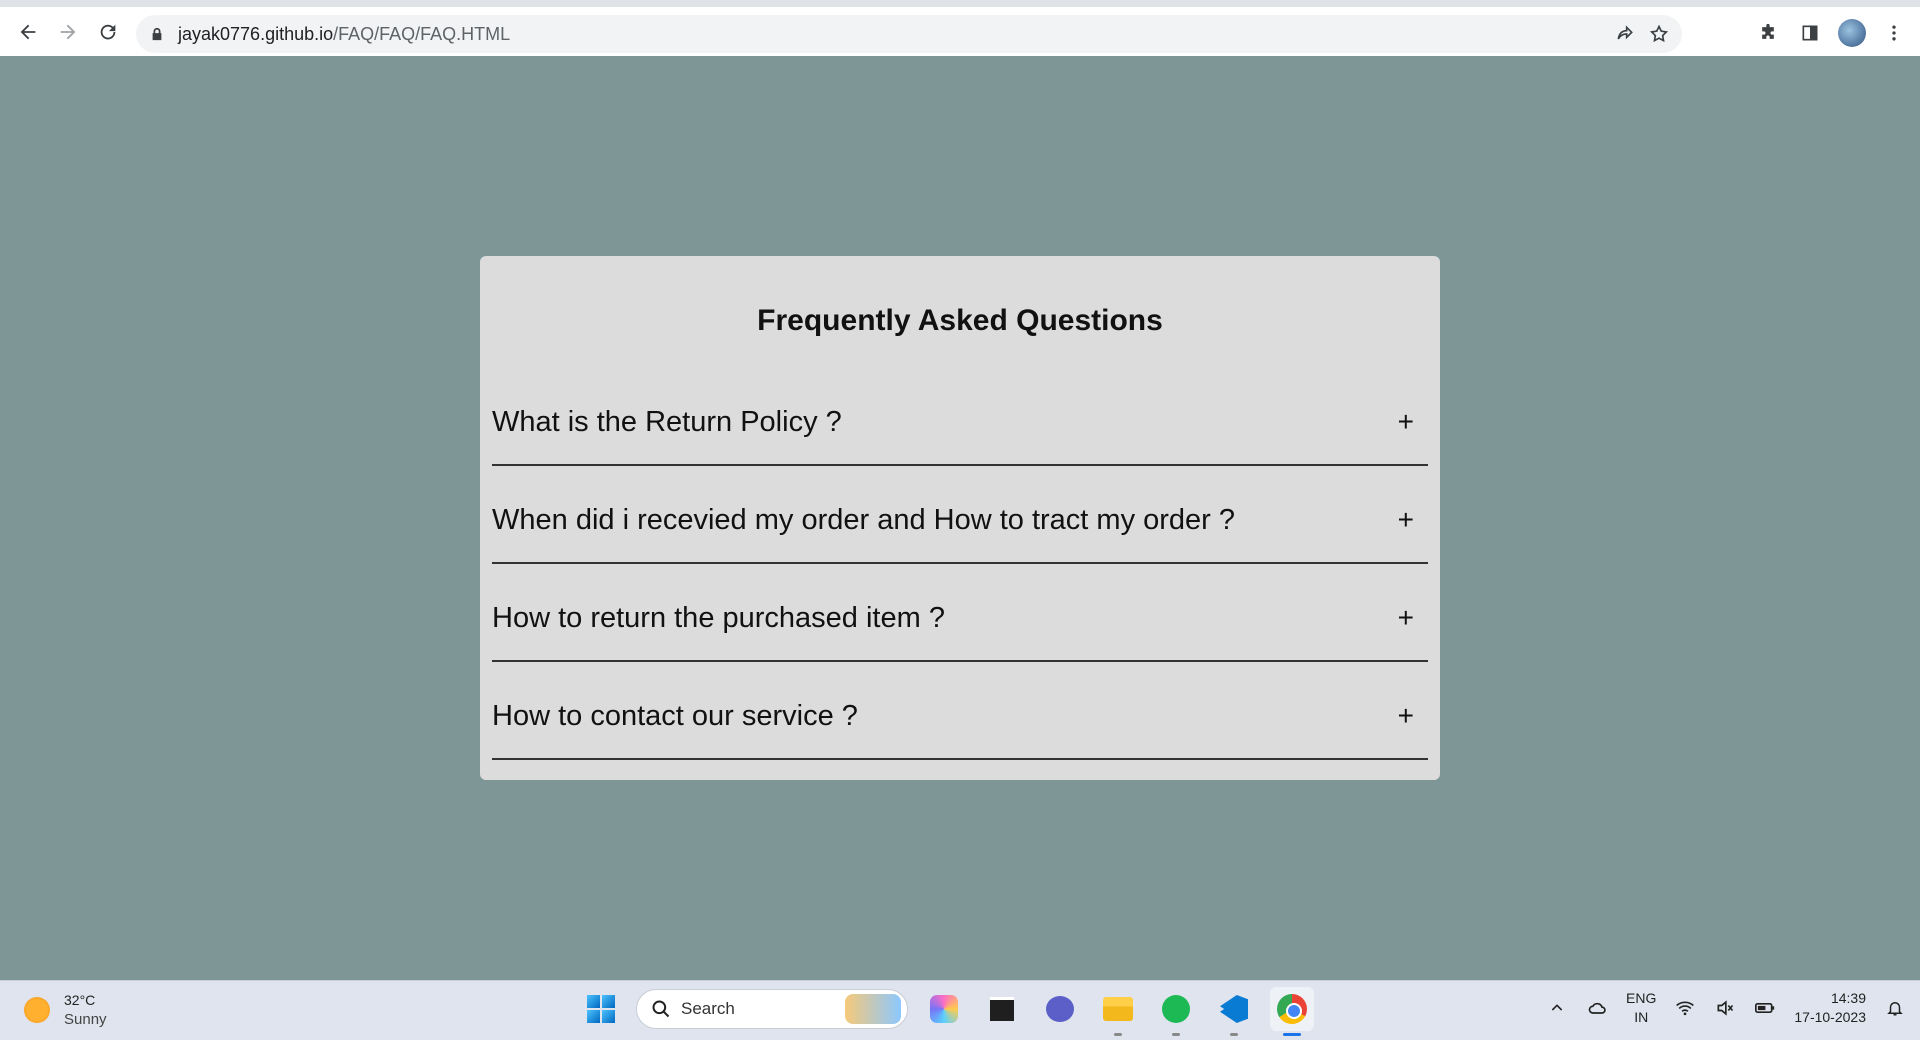 This screenshot has width=1920, height=1040. What do you see at coordinates (675, 715) in the screenshot?
I see `faq-question: How to contact our service ?` at bounding box center [675, 715].